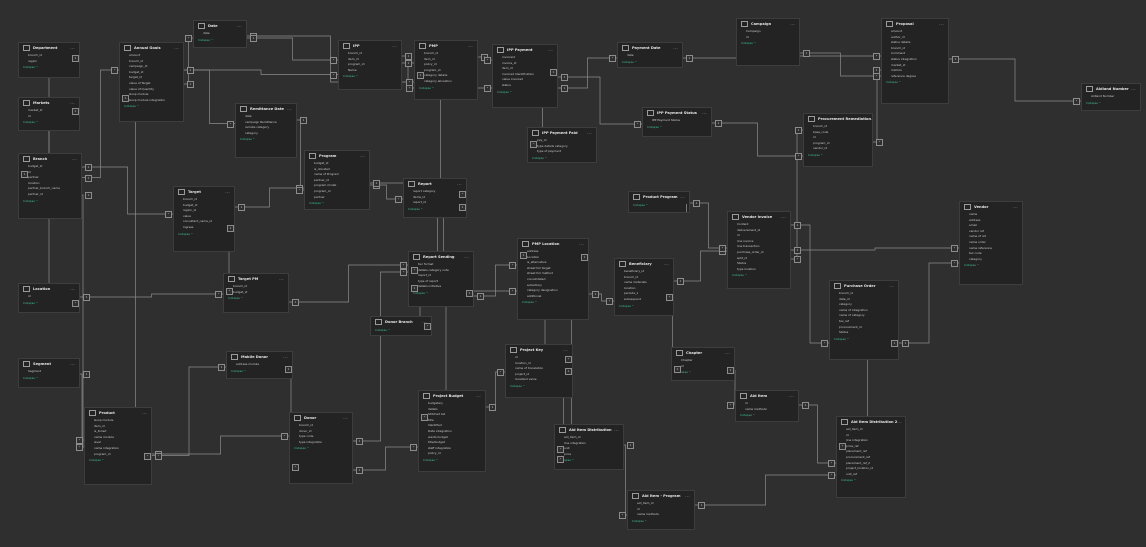 Image resolution: width=1146 pixels, height=547 pixels. What do you see at coordinates (49, 298) in the screenshot?
I see `table-location: Location ··· id Collapse ^` at bounding box center [49, 298].